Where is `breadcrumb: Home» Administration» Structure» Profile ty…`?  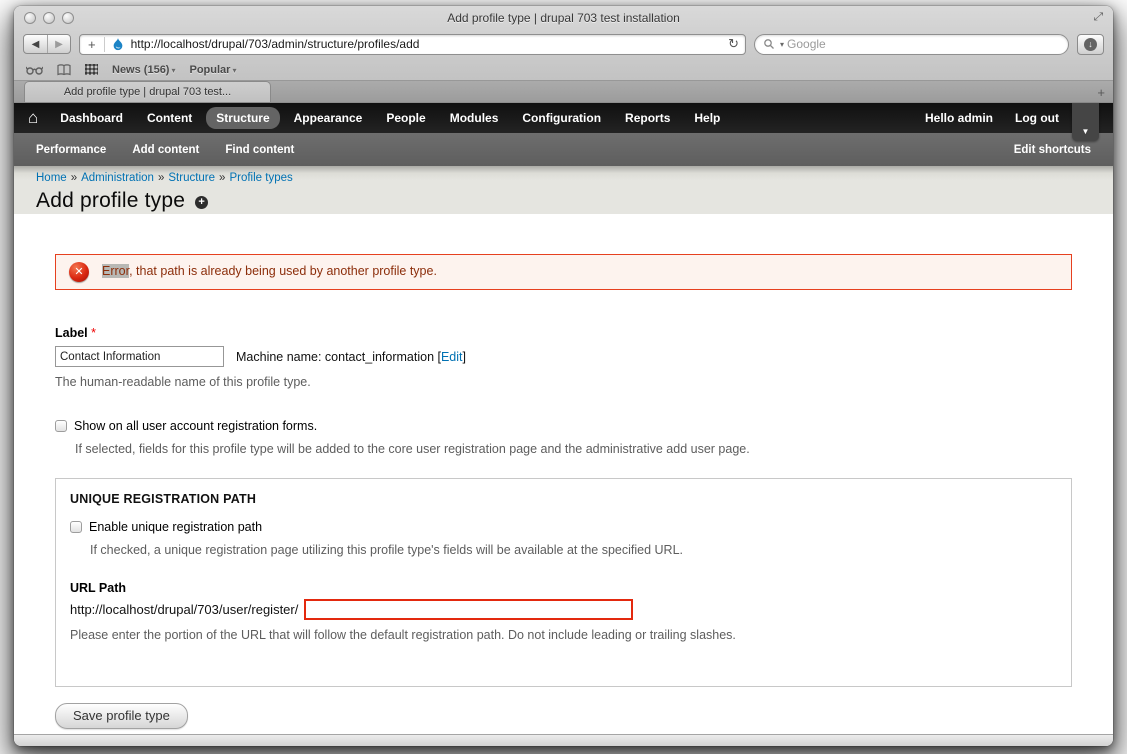
breadcrumb: Home» Administration» Structure» Profile ty… is located at coordinates (574, 177).